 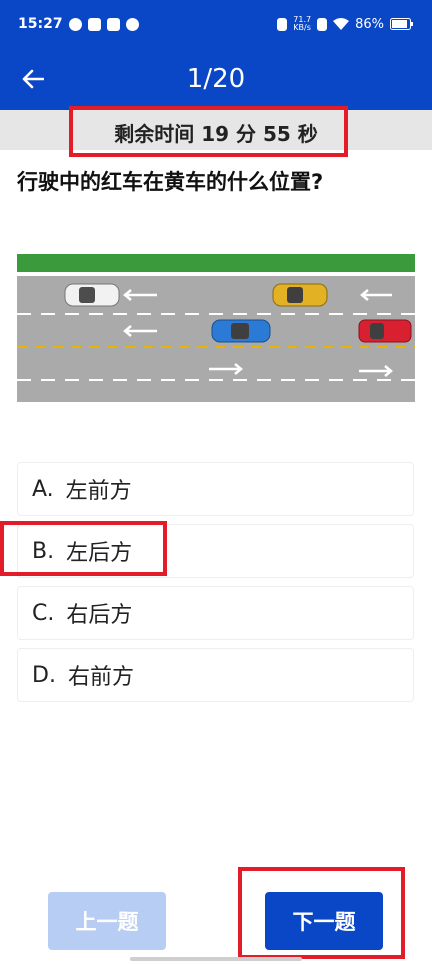 I want to click on app-notification-icon, so click(x=132, y=24).